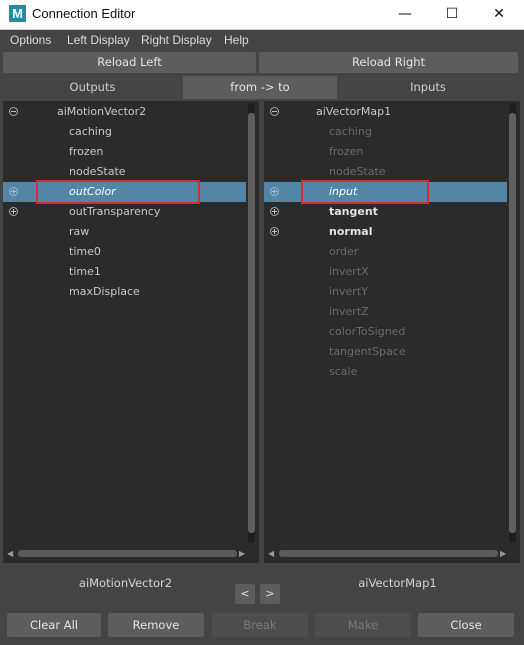 This screenshot has width=524, height=645. What do you see at coordinates (397, 583) in the screenshot?
I see `right-node-label: aiVectorMap1` at bounding box center [397, 583].